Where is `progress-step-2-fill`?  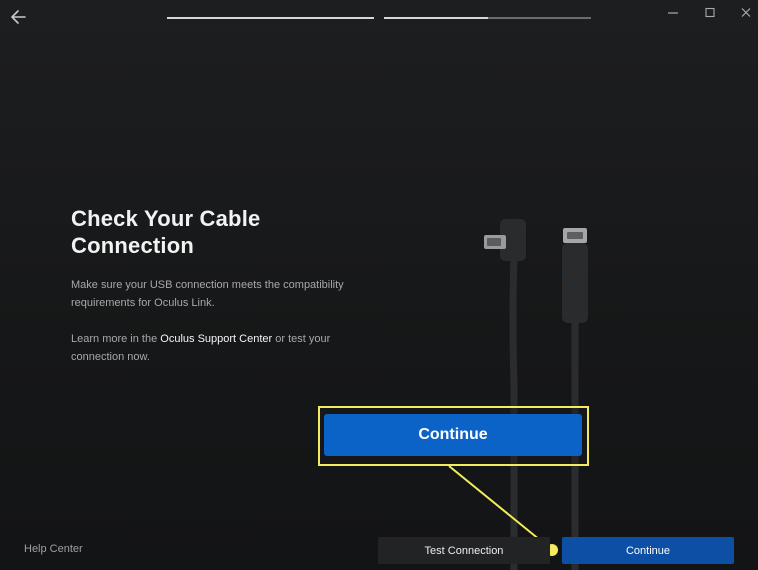
progress-step-2-fill is located at coordinates (436, 18).